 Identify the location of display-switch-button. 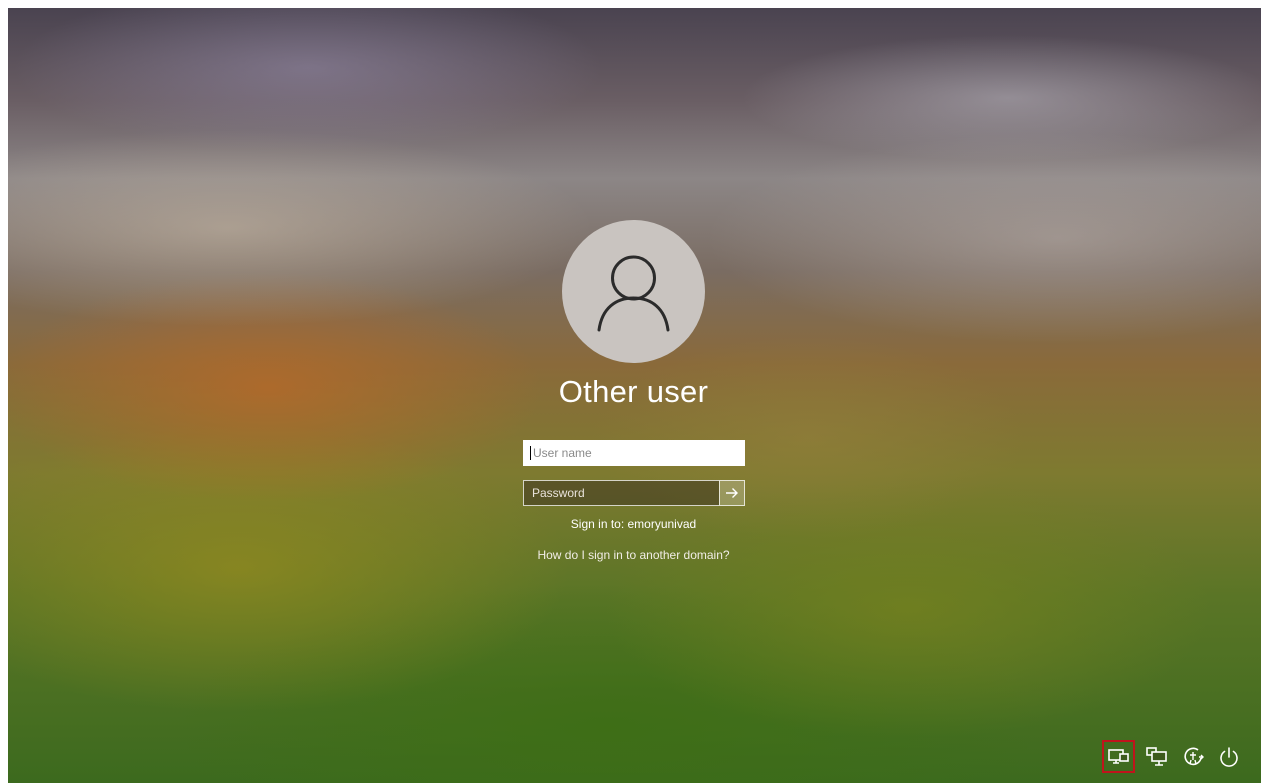
(1118, 756).